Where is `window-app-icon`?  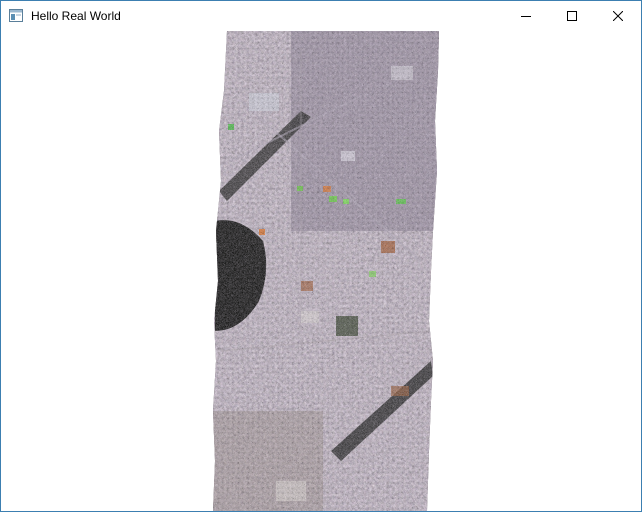 window-app-icon is located at coordinates (16, 15).